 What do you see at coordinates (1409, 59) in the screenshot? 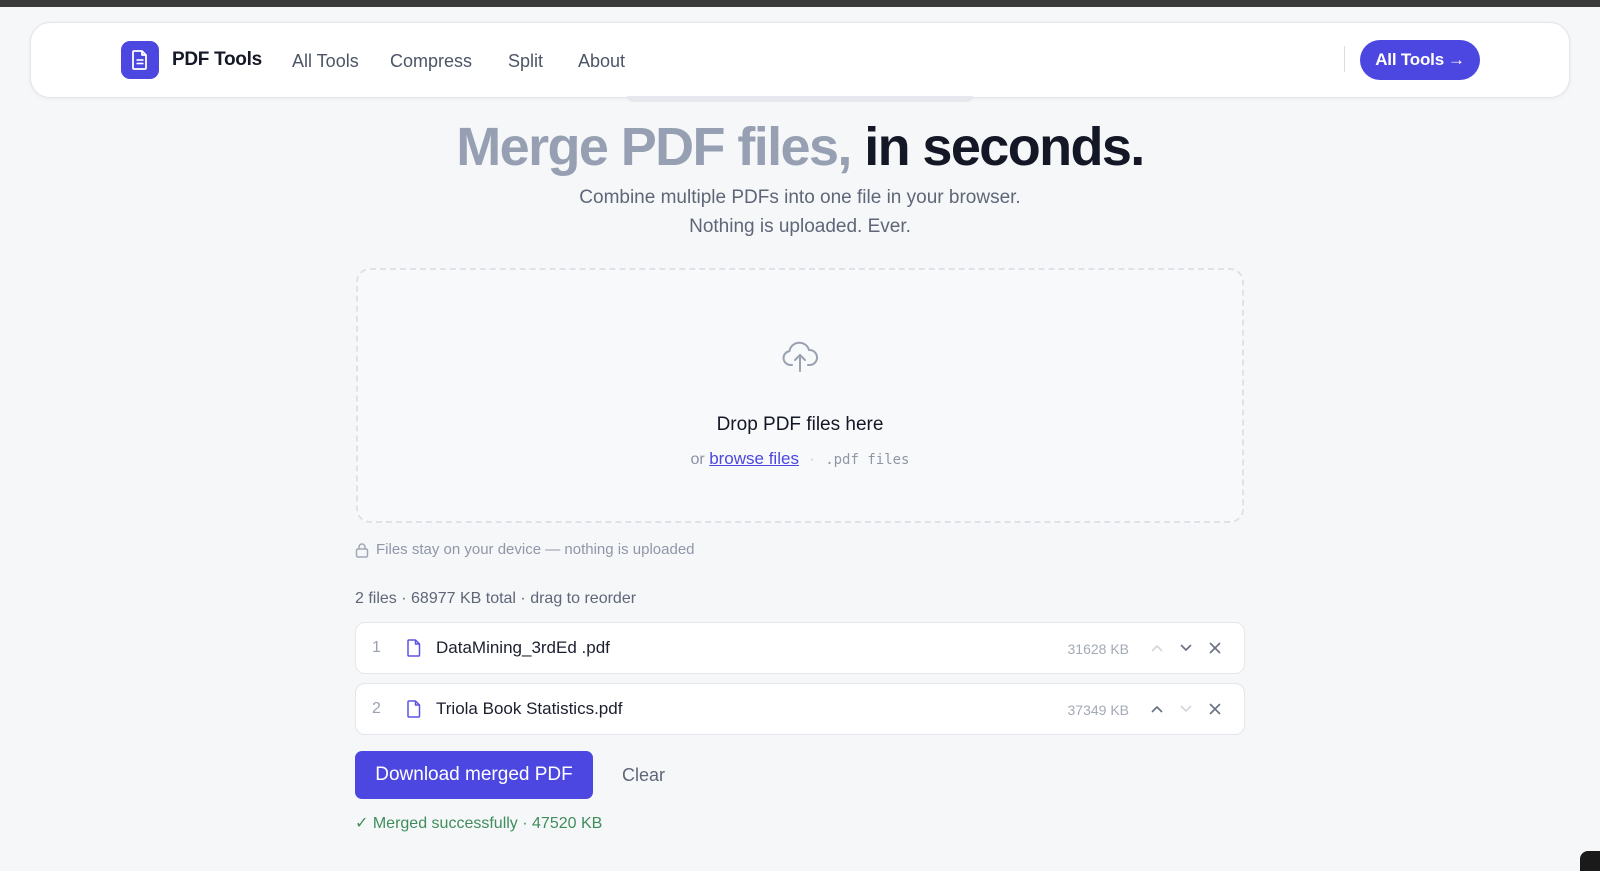
I see `cta-label: All Tools` at bounding box center [1409, 59].